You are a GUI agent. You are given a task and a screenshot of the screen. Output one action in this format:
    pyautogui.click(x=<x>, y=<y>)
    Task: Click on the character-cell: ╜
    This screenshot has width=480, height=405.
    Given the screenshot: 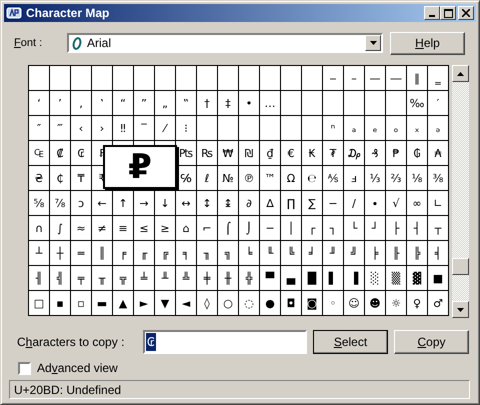 What is the action you would take?
    pyautogui.click(x=333, y=253)
    